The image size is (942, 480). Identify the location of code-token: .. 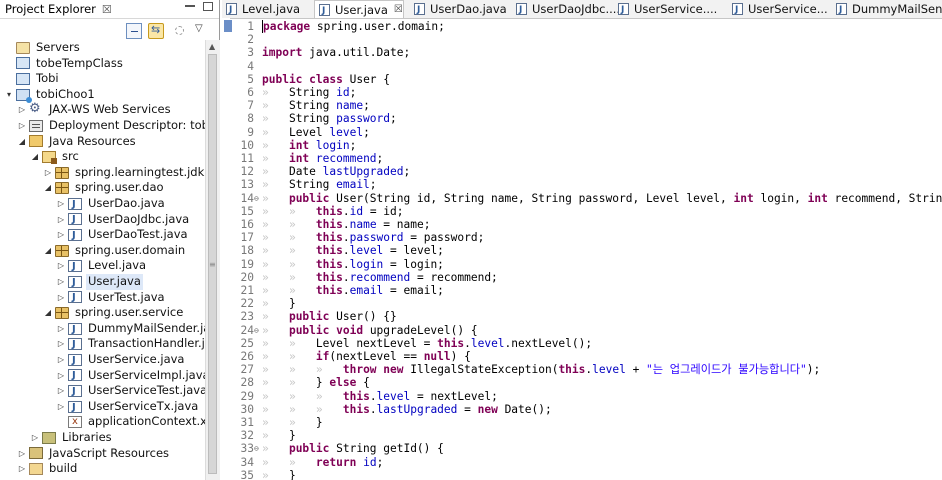
(346, 211).